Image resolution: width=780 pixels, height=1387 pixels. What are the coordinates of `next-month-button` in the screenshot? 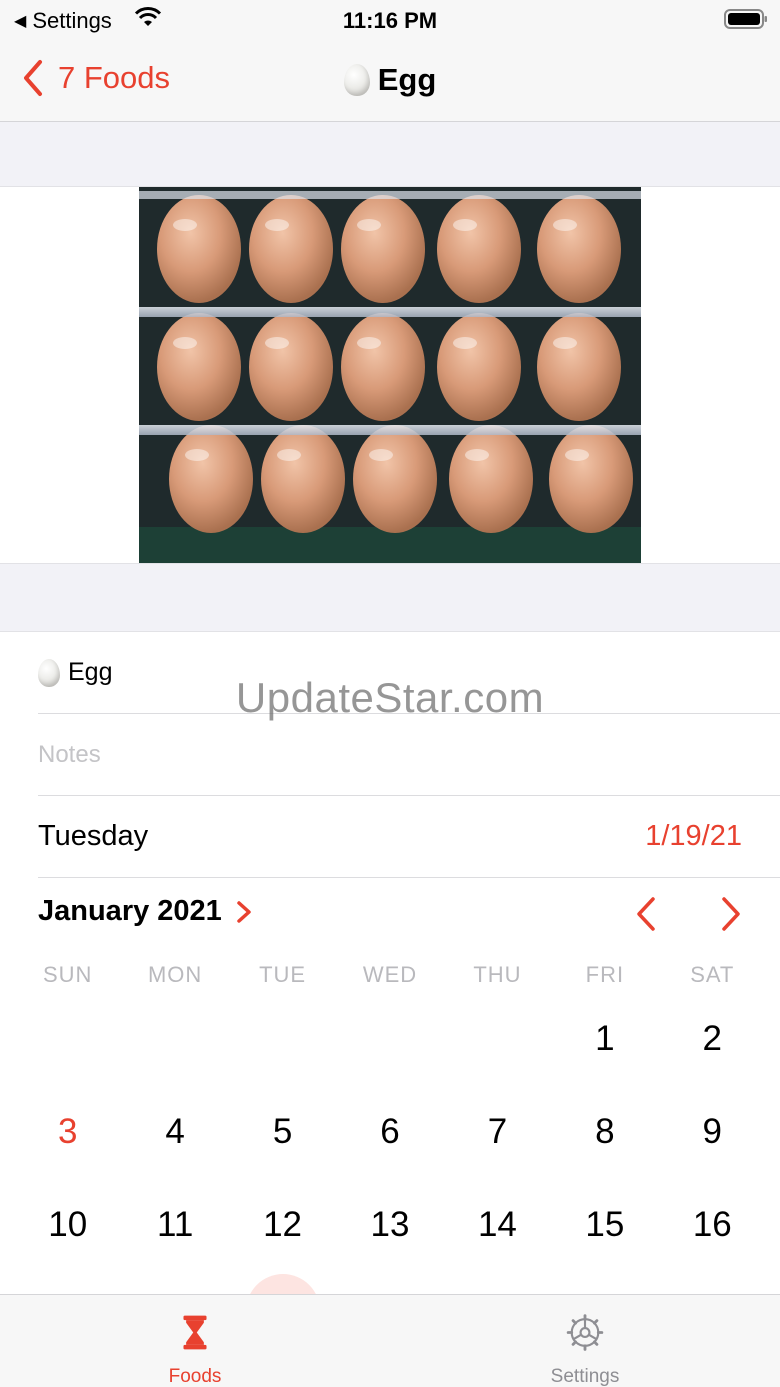 It's located at (731, 914).